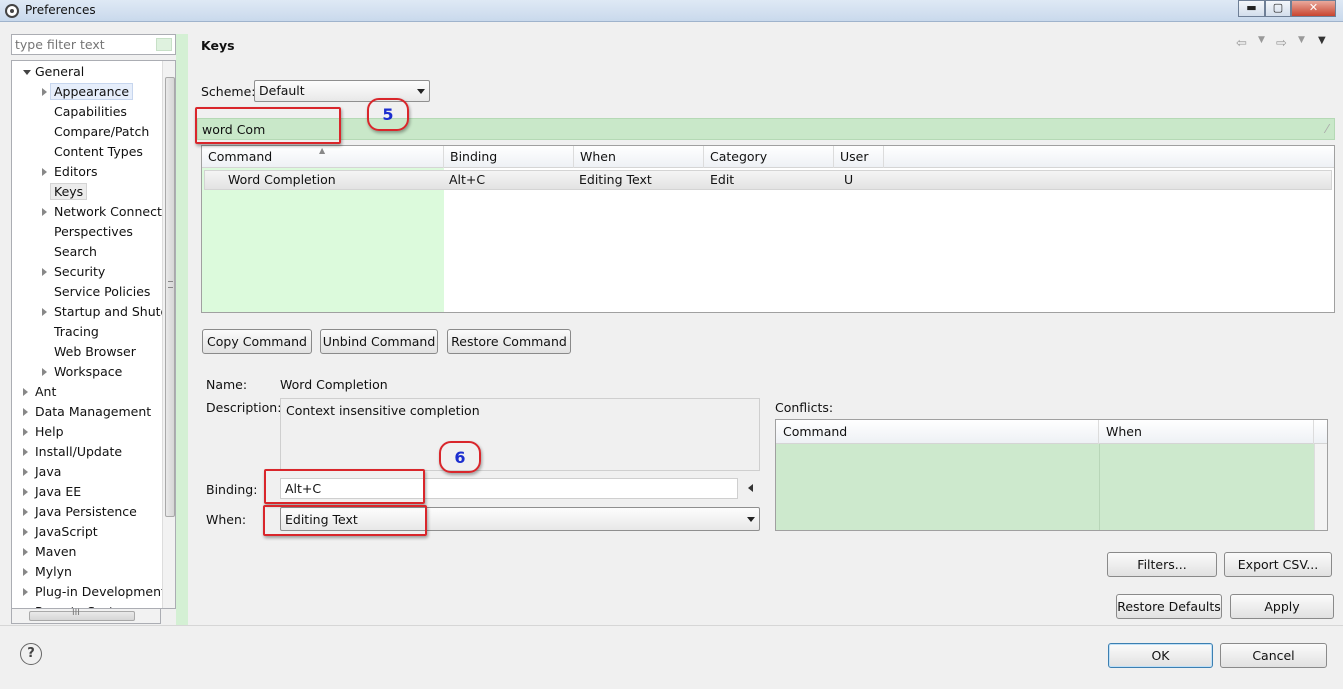 The image size is (1343, 689). I want to click on help-icon: ?, so click(31, 654).